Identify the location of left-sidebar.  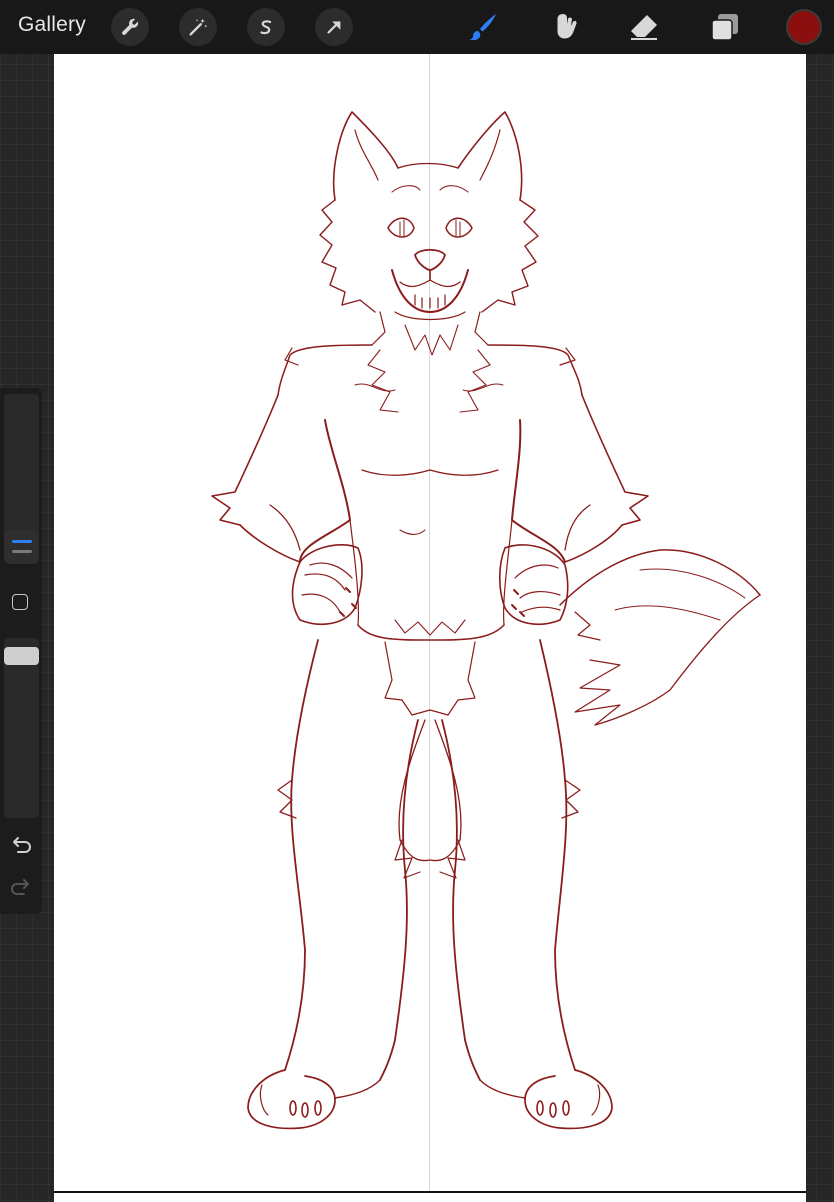
(21, 651).